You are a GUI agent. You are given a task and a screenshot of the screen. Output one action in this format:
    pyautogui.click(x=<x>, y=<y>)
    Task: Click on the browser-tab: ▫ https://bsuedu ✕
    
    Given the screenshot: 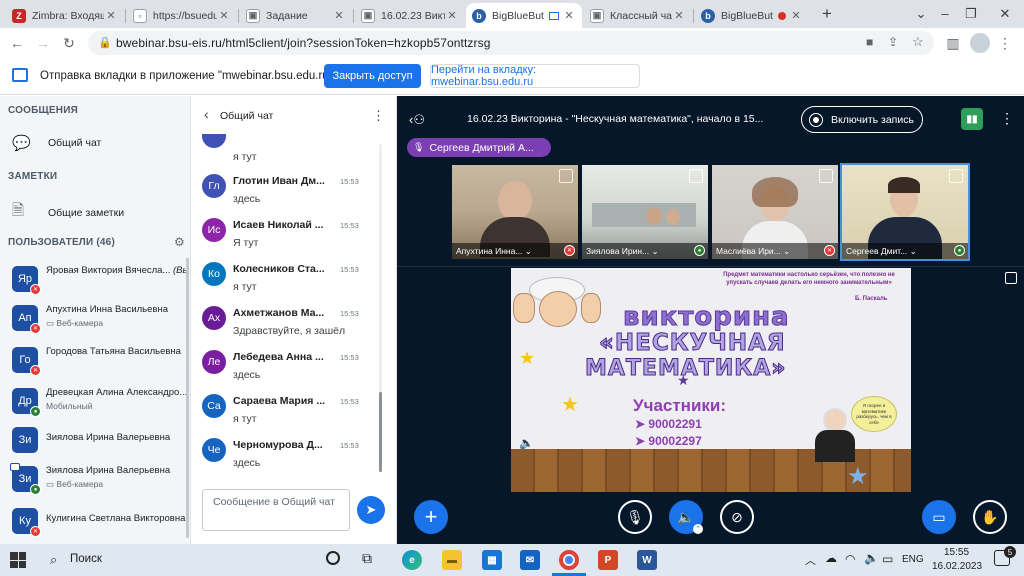 What is the action you would take?
    pyautogui.click(x=182, y=15)
    